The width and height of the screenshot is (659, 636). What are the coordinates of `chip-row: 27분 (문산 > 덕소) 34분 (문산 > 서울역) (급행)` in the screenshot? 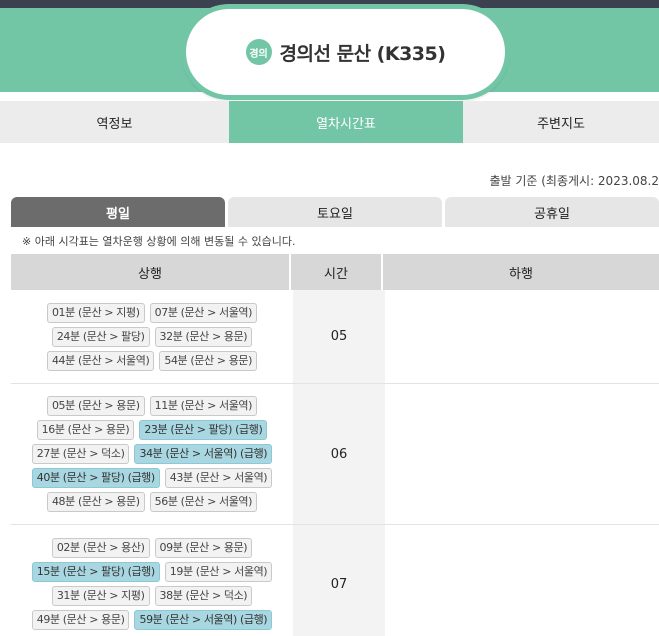 It's located at (152, 454).